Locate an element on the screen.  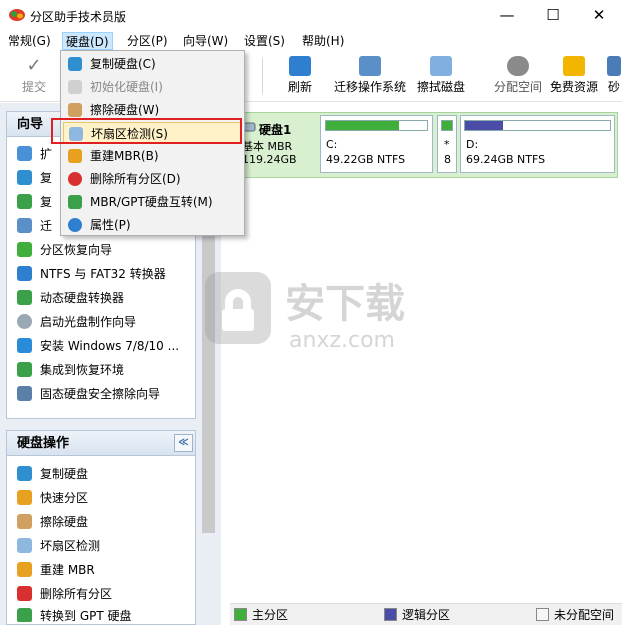
partition-c-fill is located at coordinates (362, 125).